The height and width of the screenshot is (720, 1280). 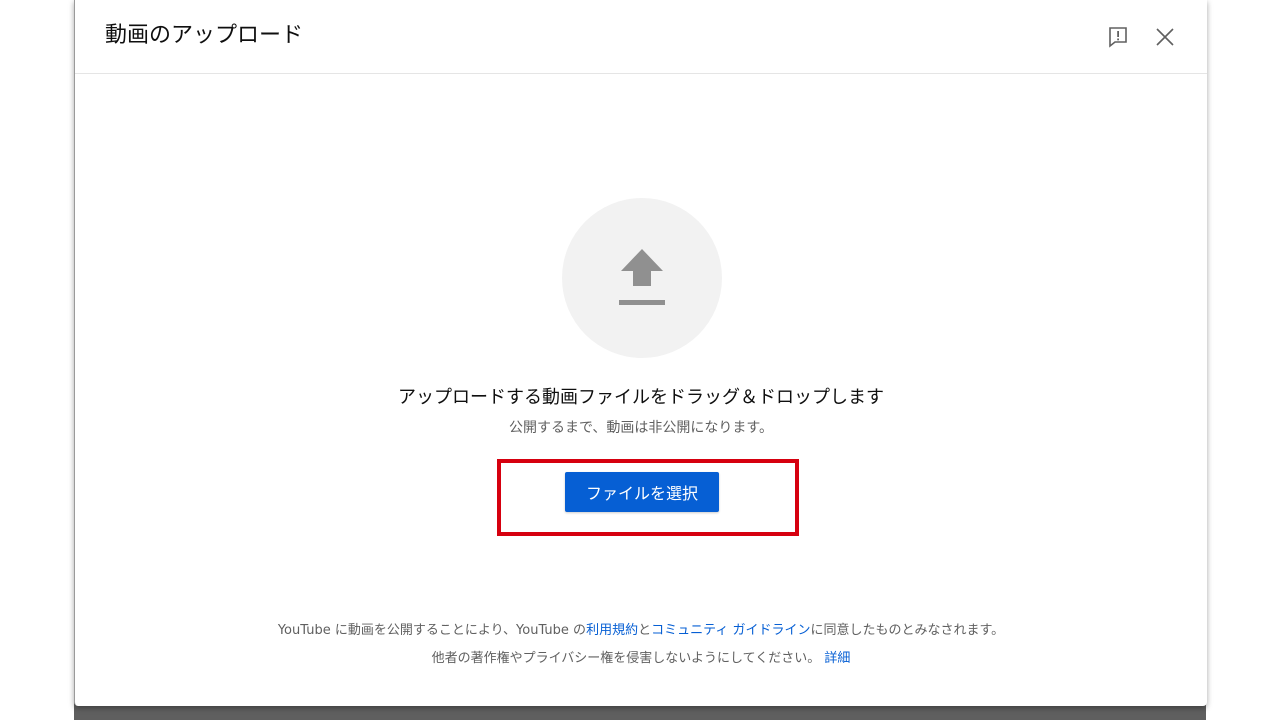 I want to click on terms-notice-text-3: に同意したものとみなされます。, so click(x=907, y=630).